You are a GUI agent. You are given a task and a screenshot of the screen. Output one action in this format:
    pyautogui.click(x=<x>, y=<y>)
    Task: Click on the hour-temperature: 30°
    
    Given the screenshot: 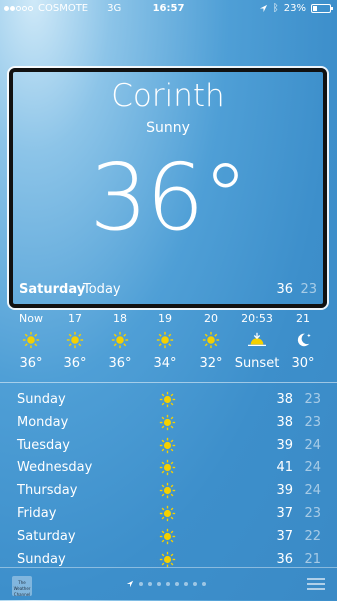 What is the action you would take?
    pyautogui.click(x=303, y=363)
    